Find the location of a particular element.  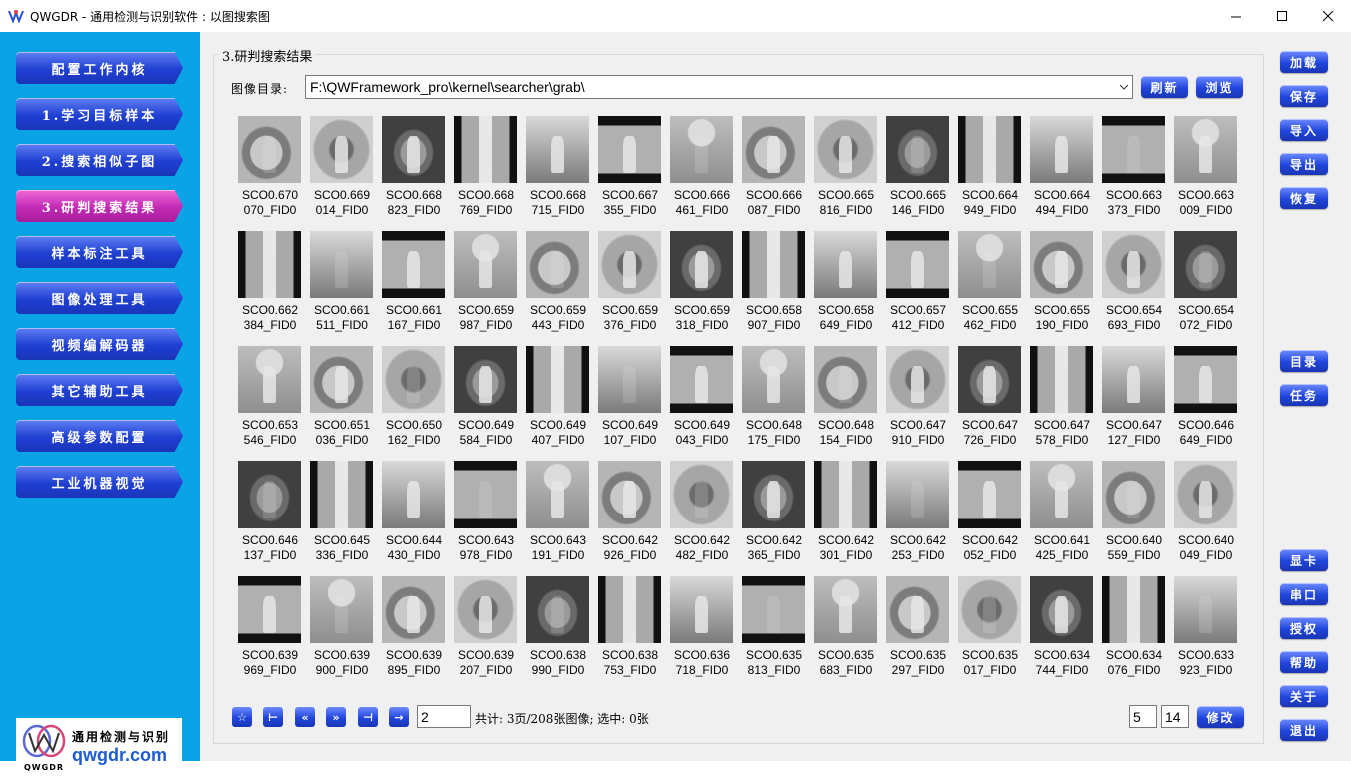

result-item: SCO0.648 154_FID0 is located at coordinates (846, 400).